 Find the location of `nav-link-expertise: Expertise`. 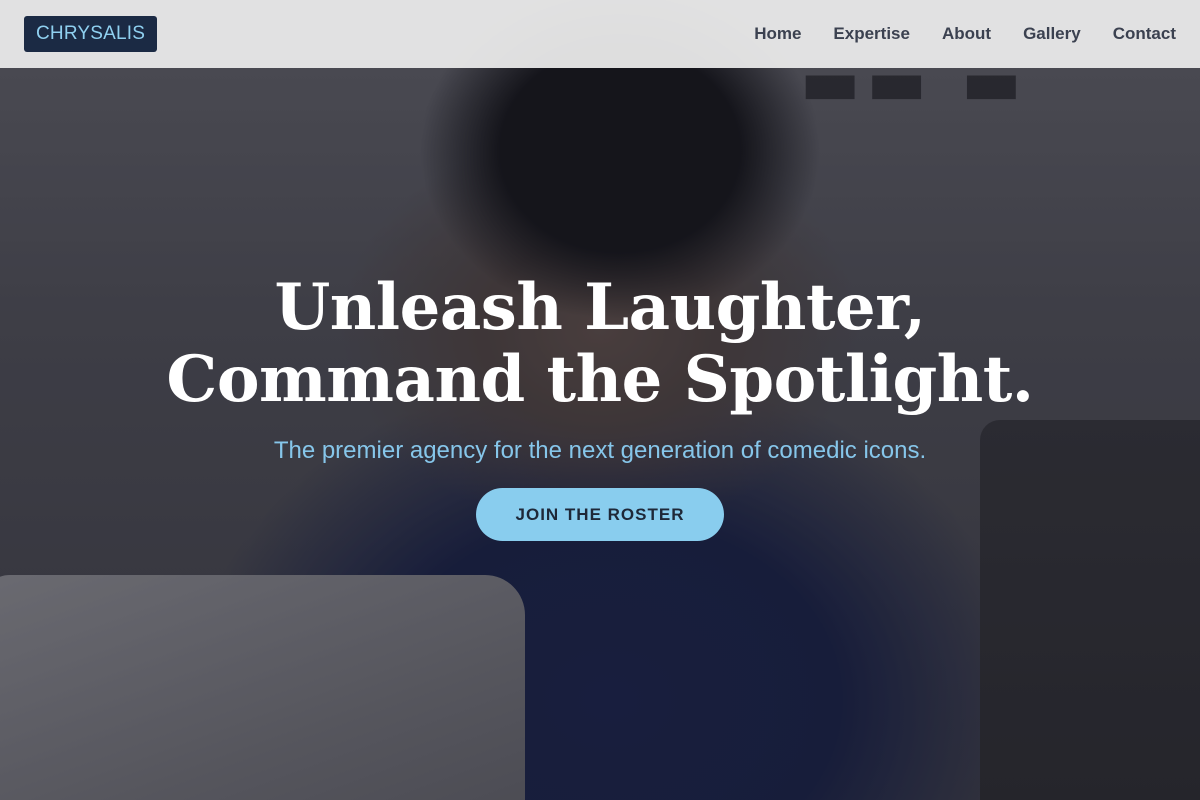

nav-link-expertise: Expertise is located at coordinates (871, 34).